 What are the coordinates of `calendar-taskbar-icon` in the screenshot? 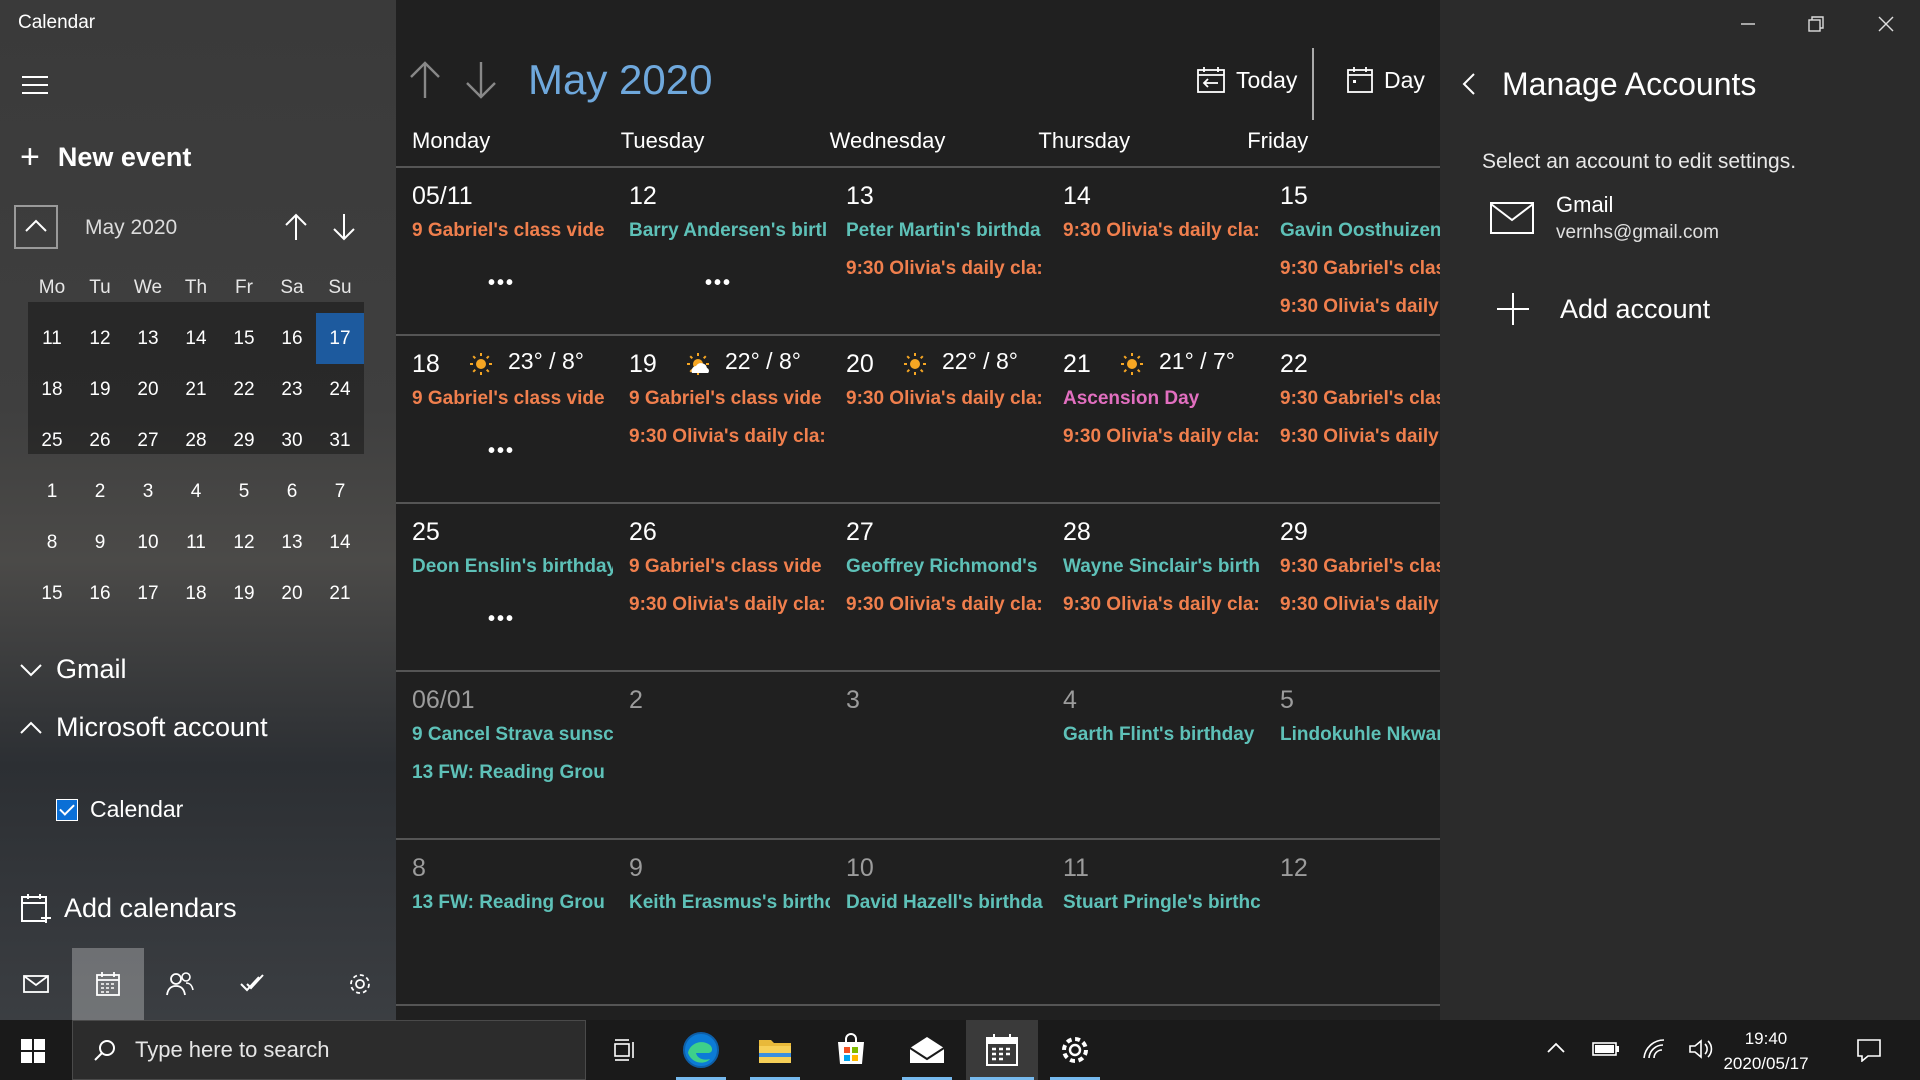 It's located at (1002, 1050).